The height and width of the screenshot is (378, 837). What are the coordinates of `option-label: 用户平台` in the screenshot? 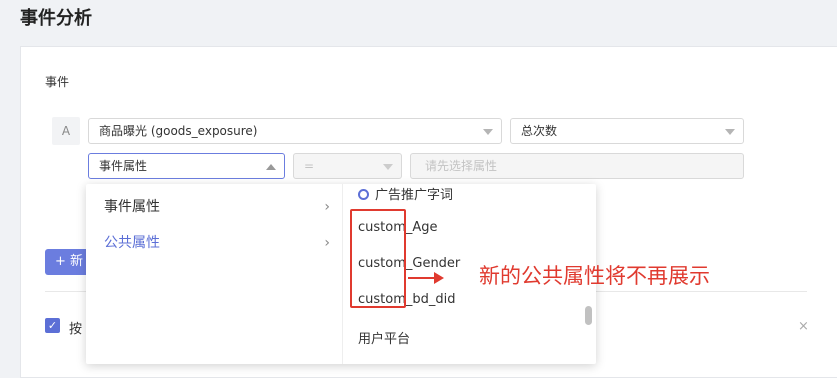 It's located at (384, 339).